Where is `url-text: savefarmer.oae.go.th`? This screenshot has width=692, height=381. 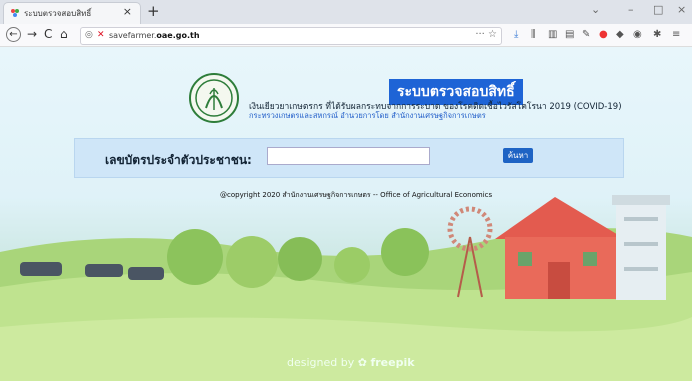 url-text: savefarmer.oae.go.th is located at coordinates (154, 35).